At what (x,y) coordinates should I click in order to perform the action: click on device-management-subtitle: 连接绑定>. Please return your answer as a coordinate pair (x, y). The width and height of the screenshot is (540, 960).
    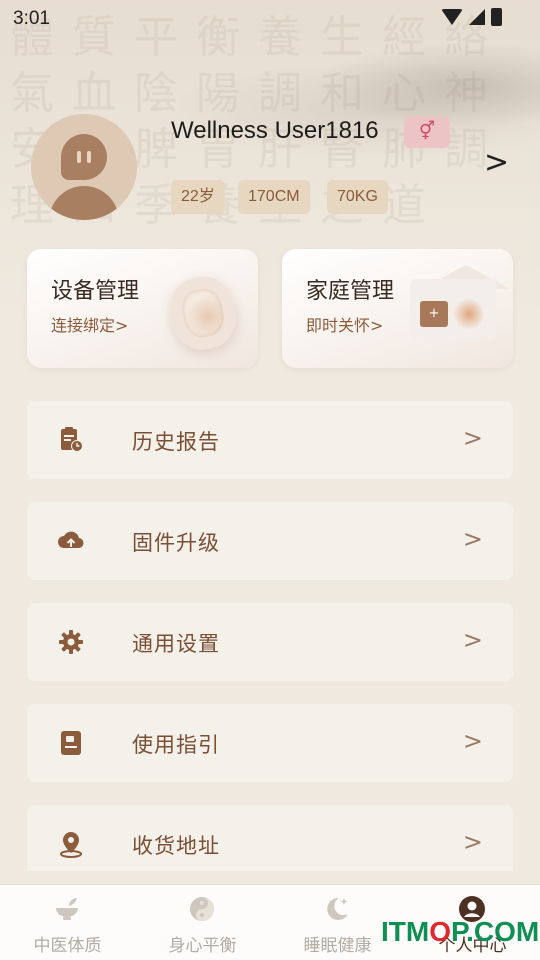
    Looking at the image, I should click on (90, 325).